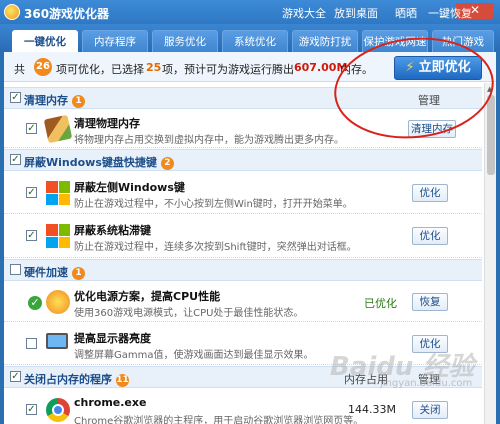 The width and height of the screenshot is (500, 424). I want to click on title-gamma: 提高显示器亮度, so click(112, 338).